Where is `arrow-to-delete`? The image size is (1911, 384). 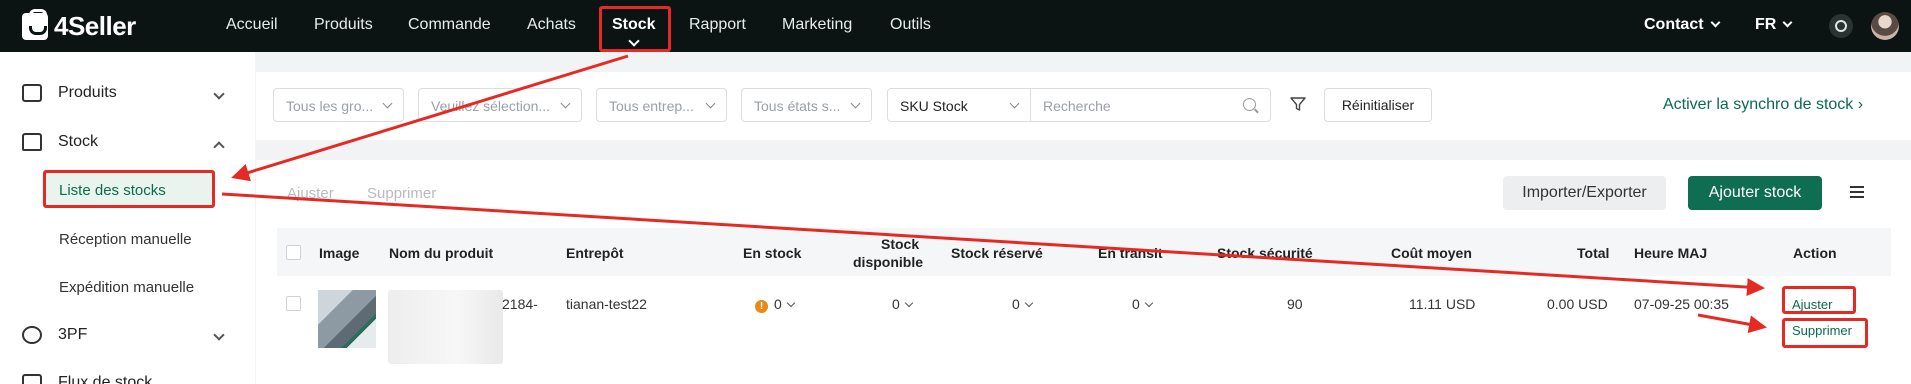
arrow-to-delete is located at coordinates (1732, 323).